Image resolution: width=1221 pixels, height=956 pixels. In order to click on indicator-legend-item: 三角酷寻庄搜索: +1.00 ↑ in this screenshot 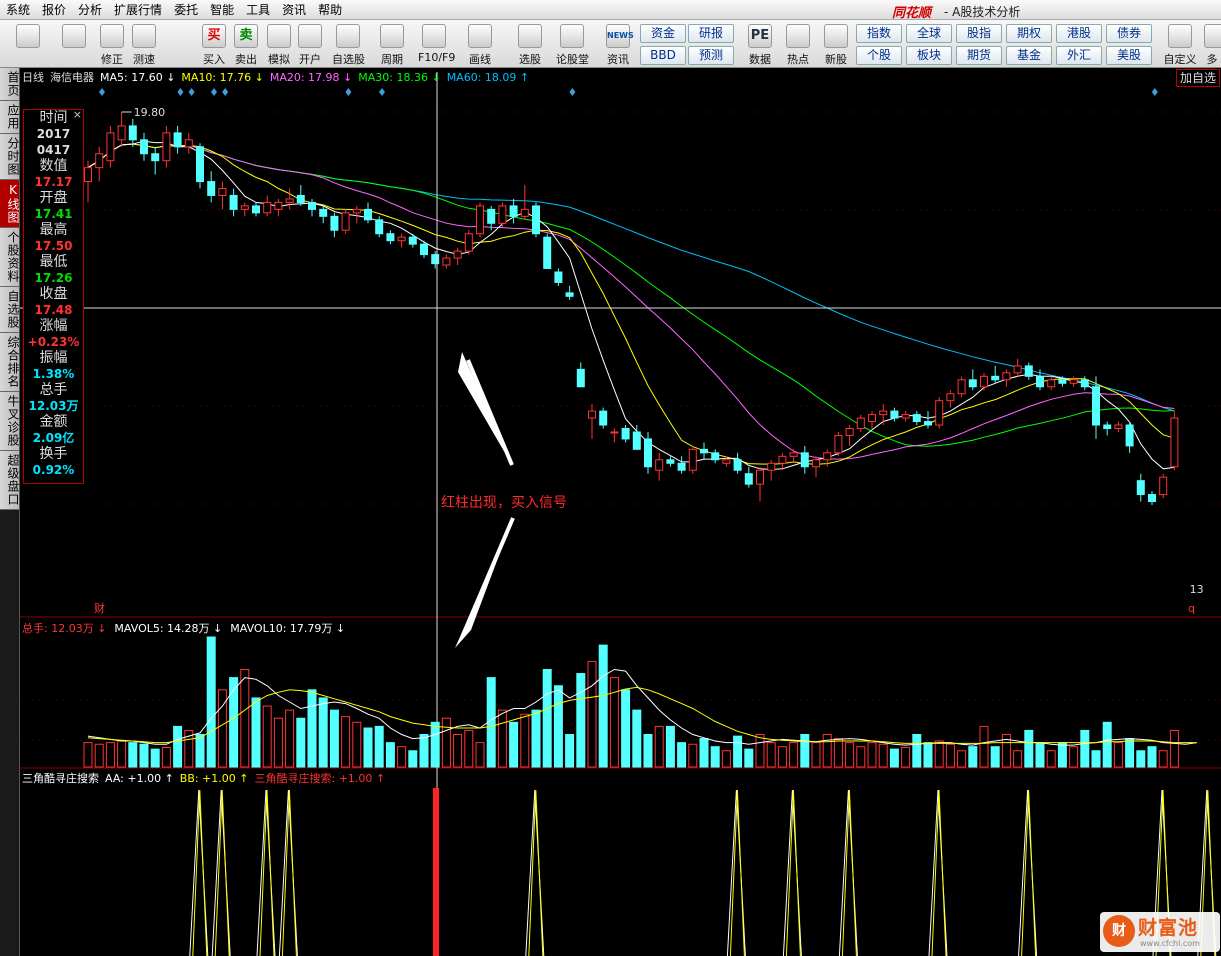, I will do `click(320, 778)`.